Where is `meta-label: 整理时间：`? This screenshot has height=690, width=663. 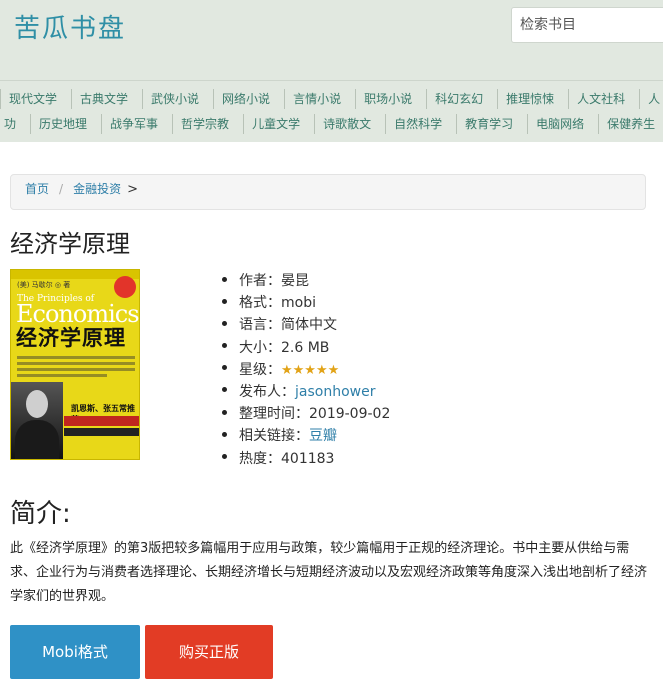
meta-label: 整理时间： is located at coordinates (274, 414).